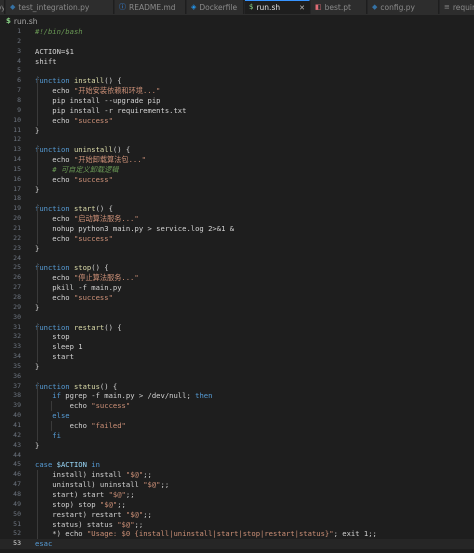  Describe the element at coordinates (237, 32) in the screenshot. I see `code-line: 1 #!/bin/bash` at that location.